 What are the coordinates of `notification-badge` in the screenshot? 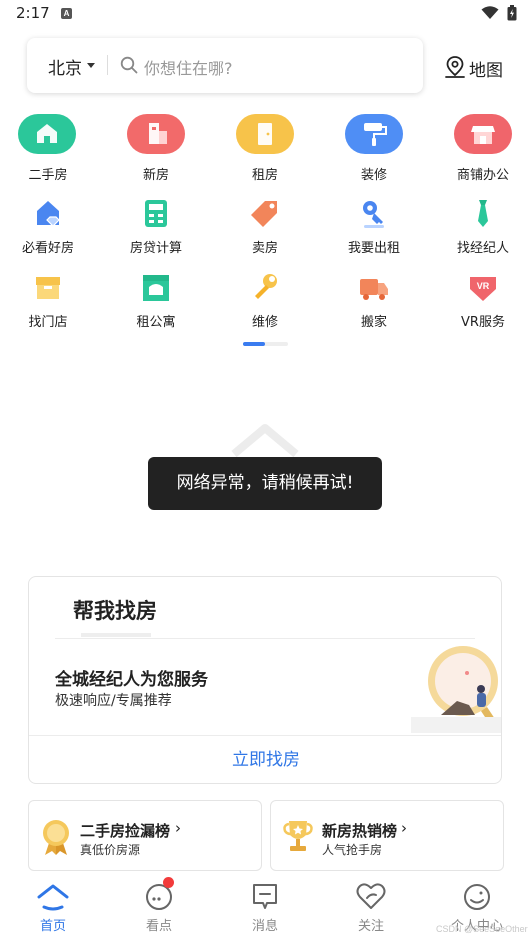 It's located at (168, 882).